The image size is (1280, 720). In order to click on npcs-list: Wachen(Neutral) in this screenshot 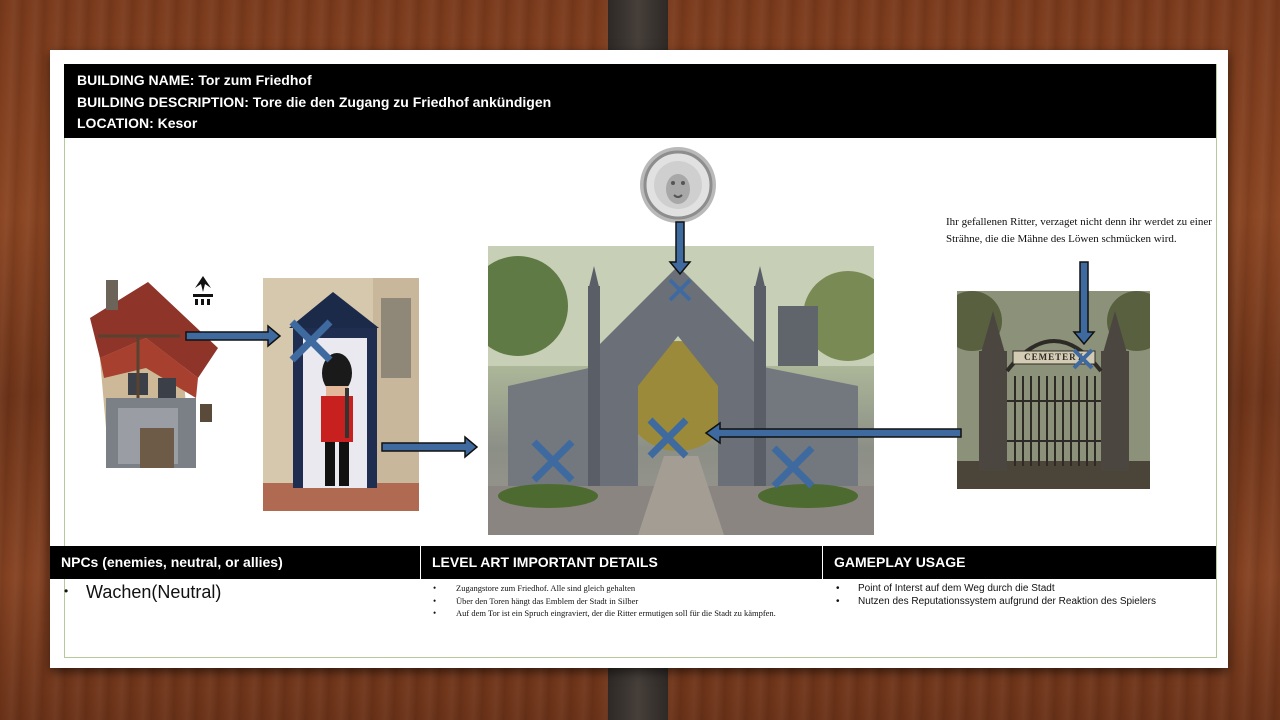, I will do `click(234, 592)`.